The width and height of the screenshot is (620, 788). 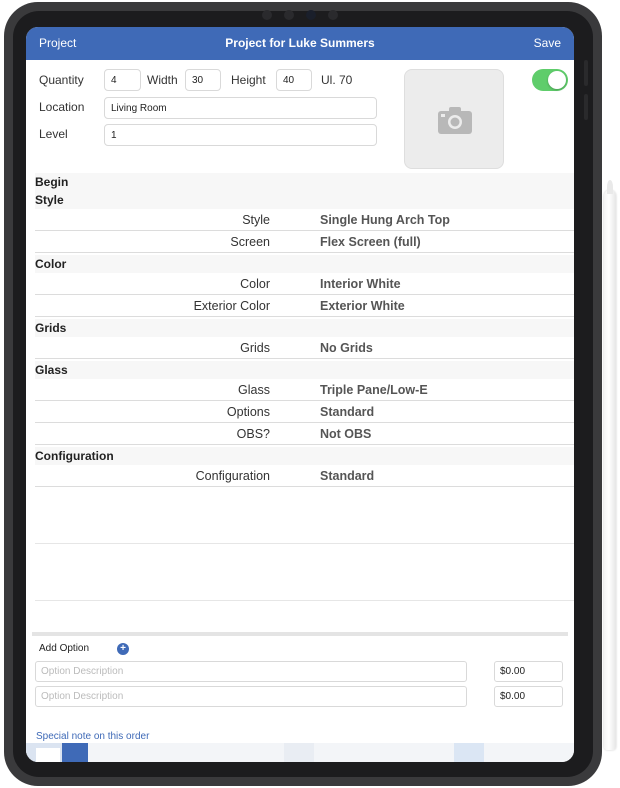 What do you see at coordinates (231, 306) in the screenshot?
I see `row-label: Exterior Color` at bounding box center [231, 306].